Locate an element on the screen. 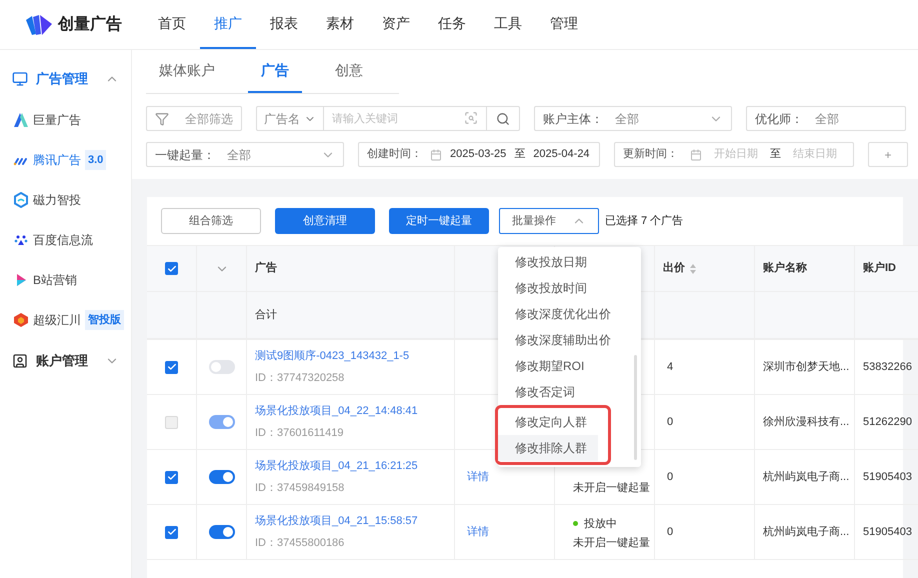 The image size is (918, 578). header-cell: 广告 is located at coordinates (351, 268).